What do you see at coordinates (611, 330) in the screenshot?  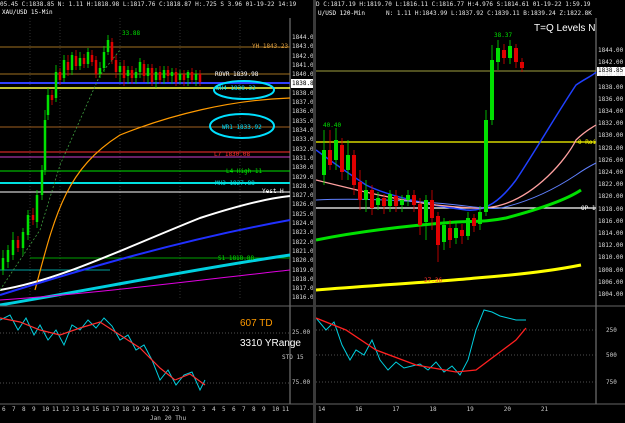 I see `right-osc-250: 250` at bounding box center [611, 330].